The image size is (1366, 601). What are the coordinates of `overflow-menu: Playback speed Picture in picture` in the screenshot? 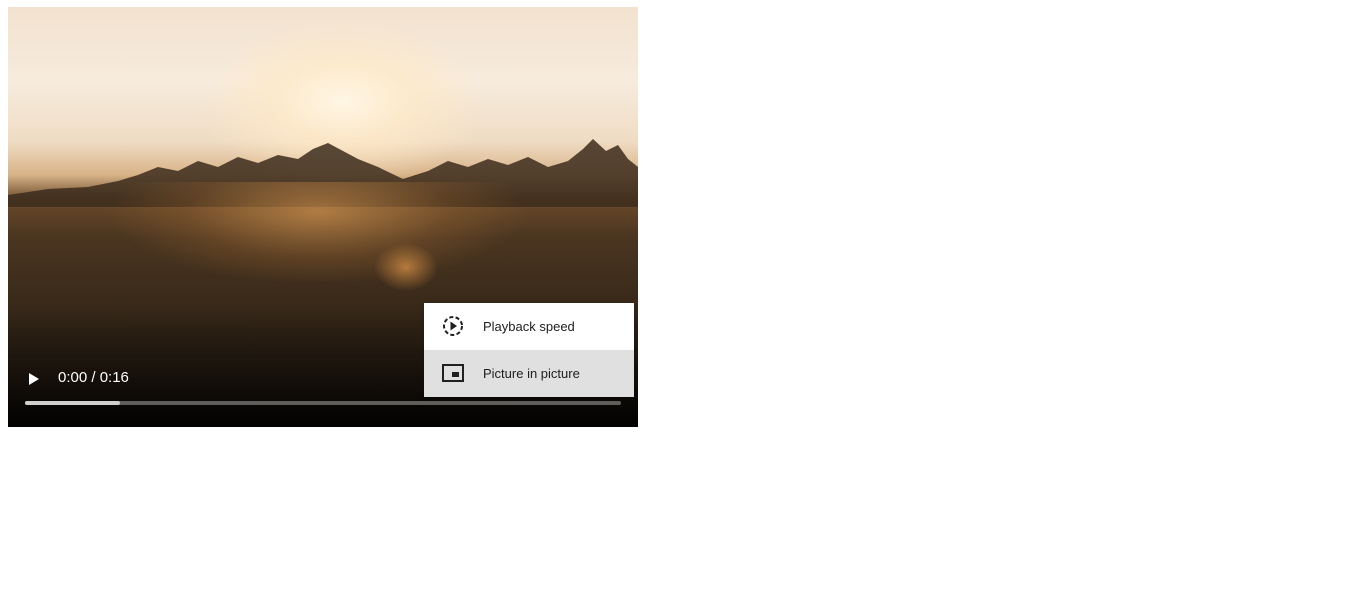 It's located at (529, 350).